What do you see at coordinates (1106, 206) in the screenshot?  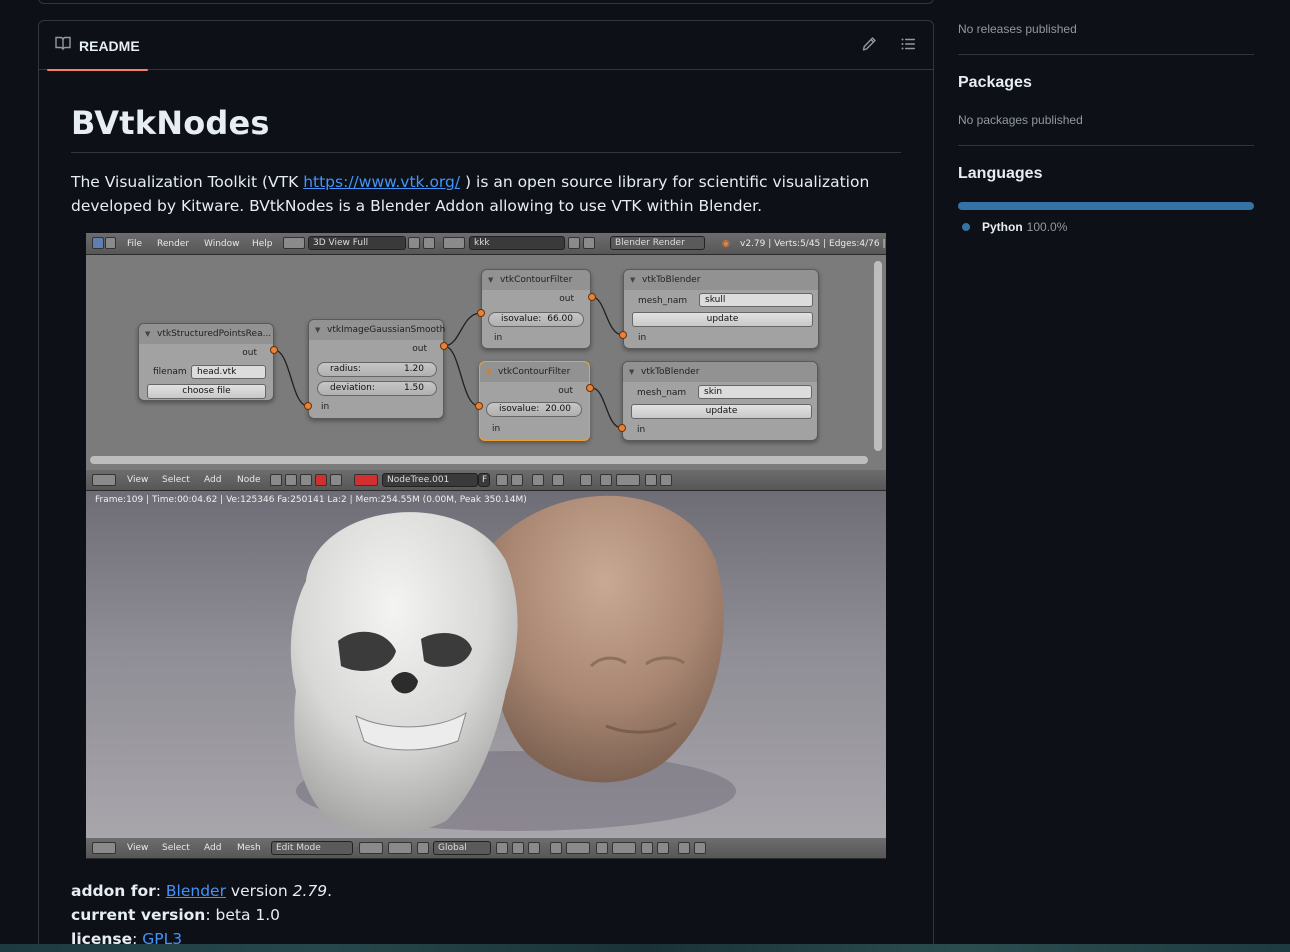 I see `language-bar` at bounding box center [1106, 206].